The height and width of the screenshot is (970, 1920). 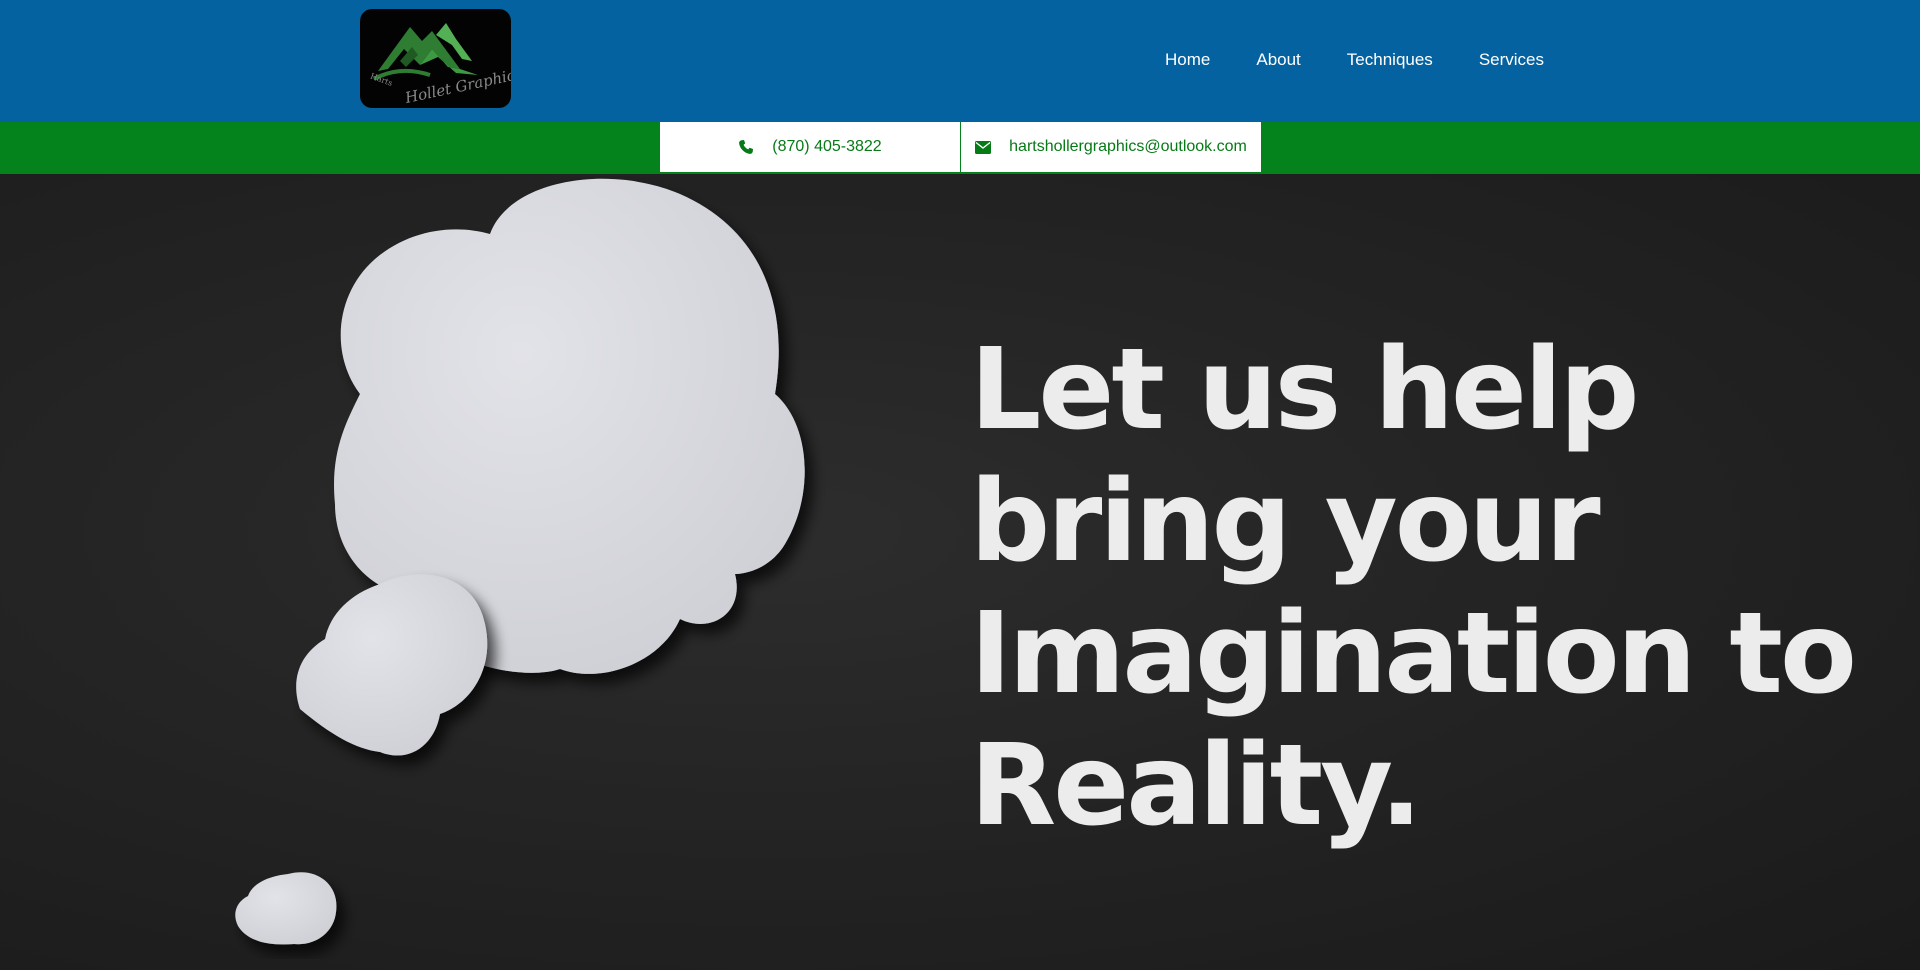 I want to click on medium-bubble, so click(x=392, y=665).